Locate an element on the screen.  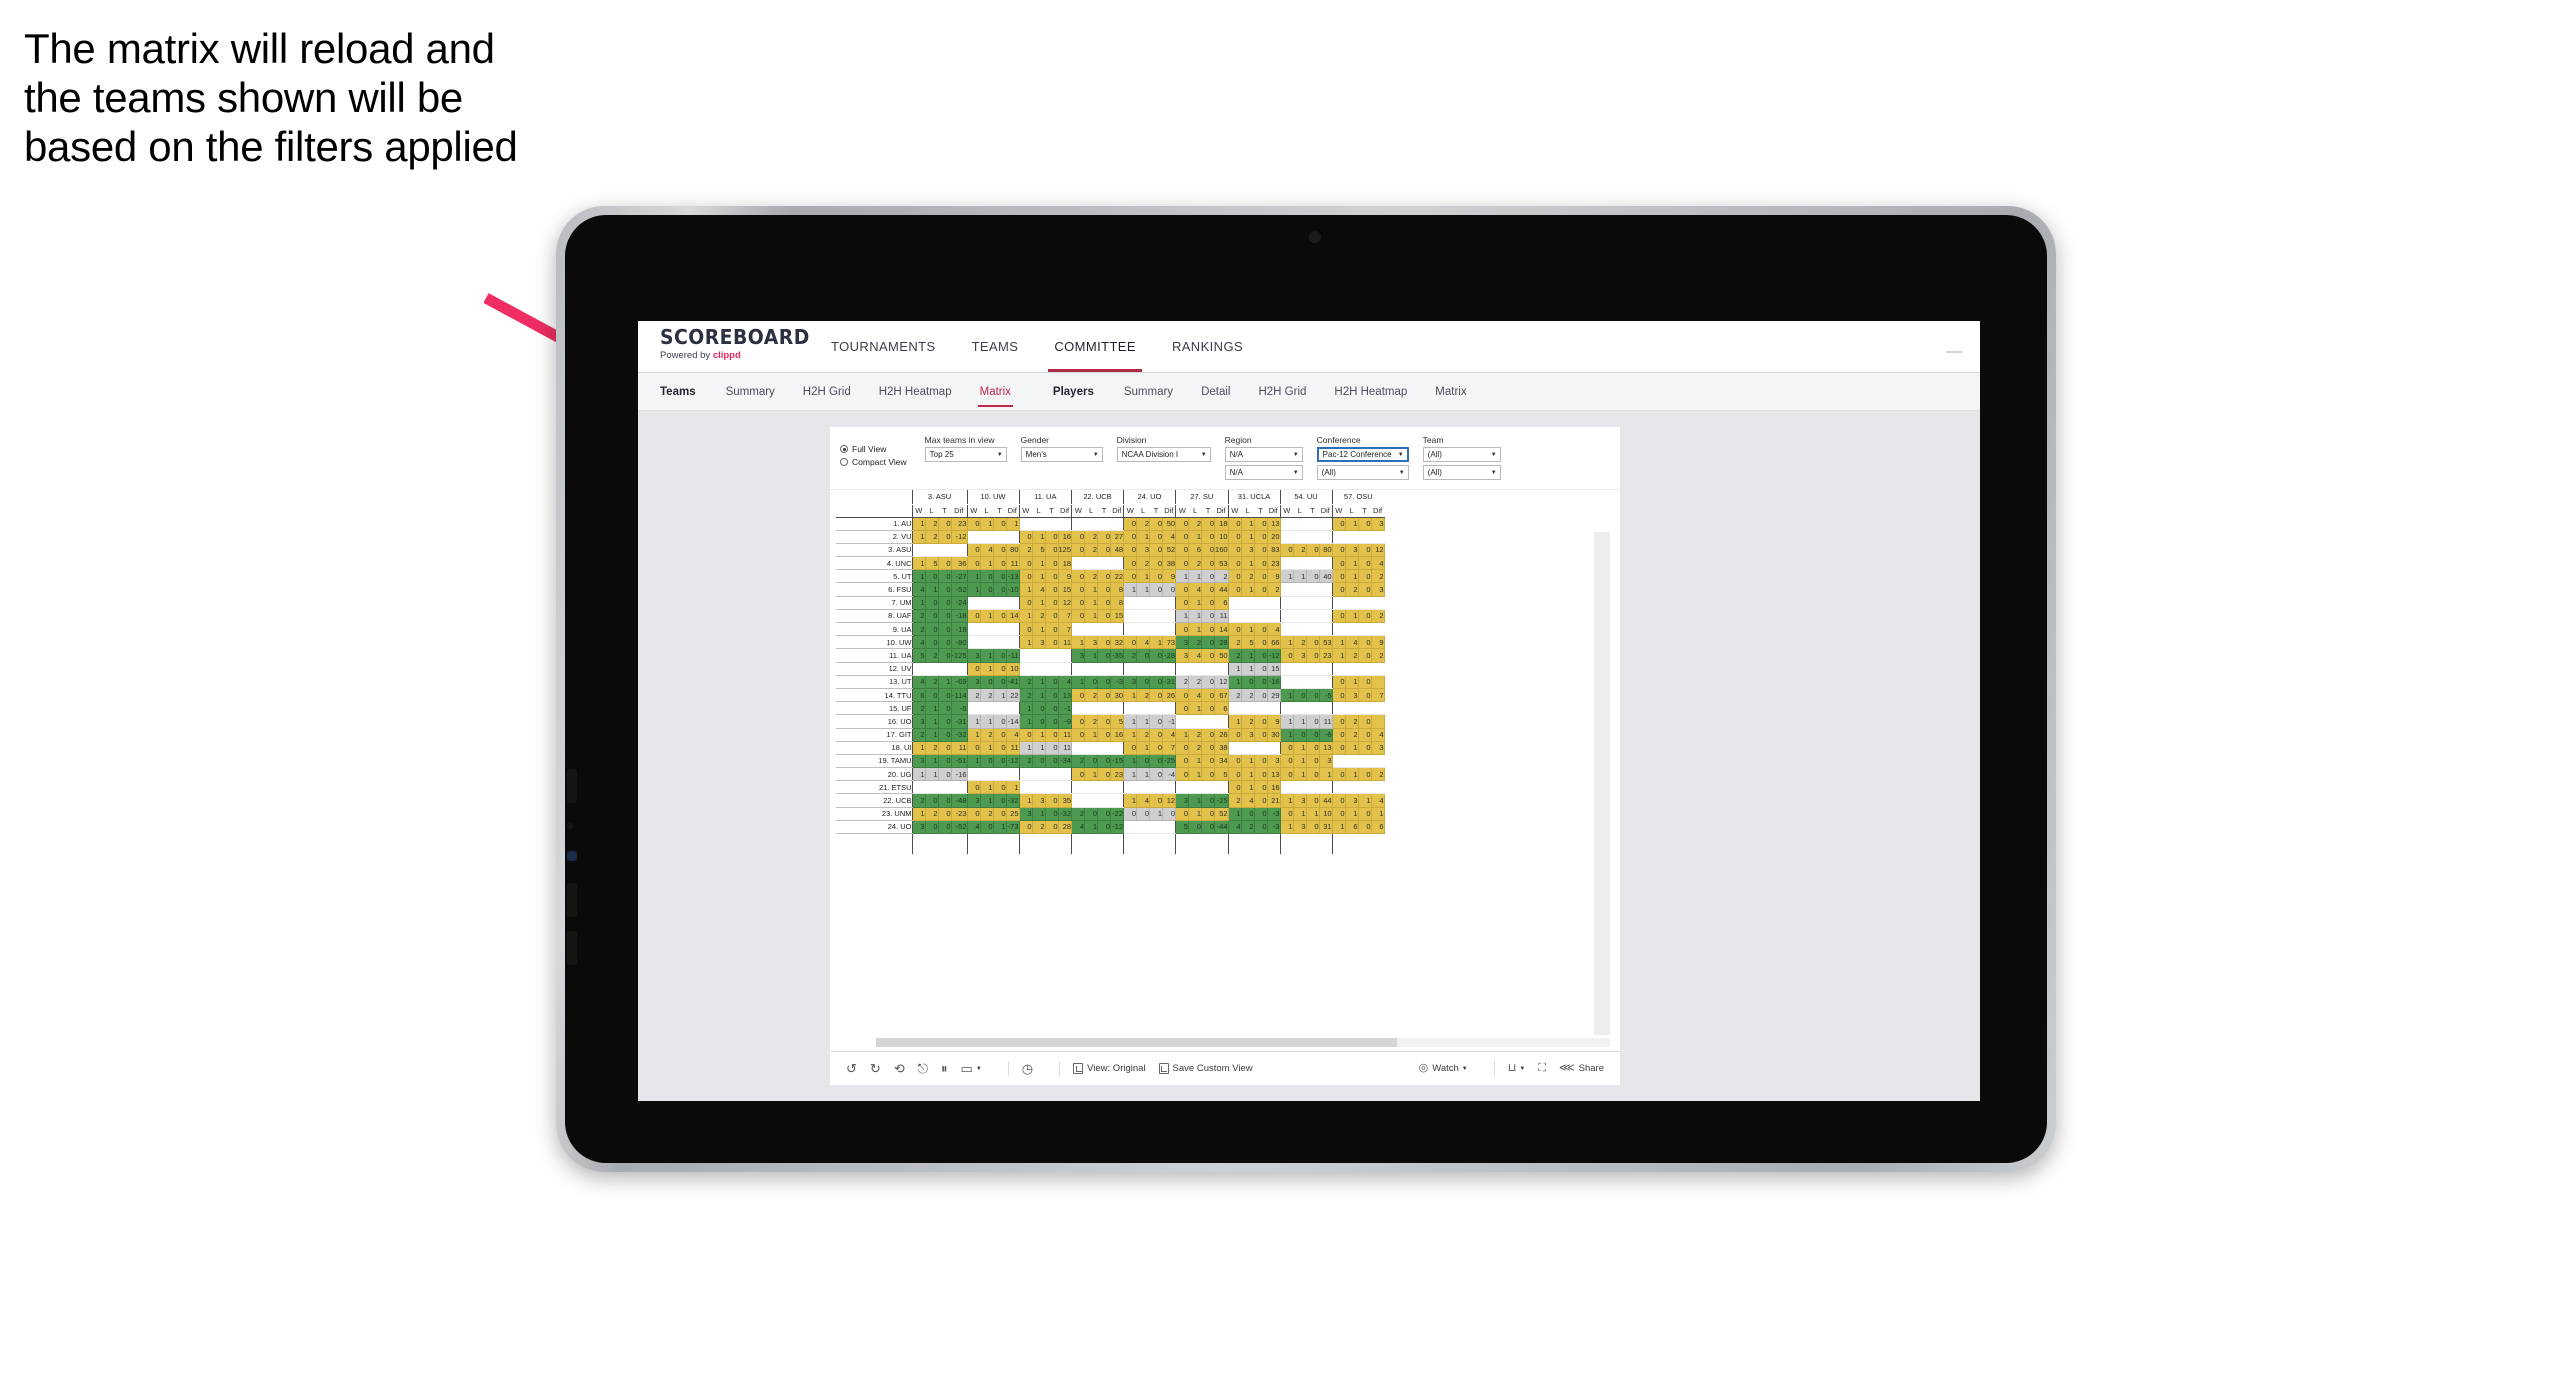
matrix-cell: 18 is located at coordinates (1221, 524).